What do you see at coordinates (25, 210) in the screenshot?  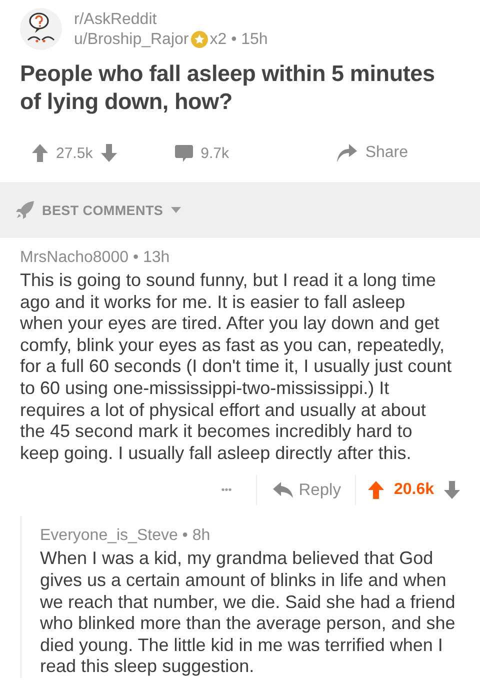 I see `rocket-icon` at bounding box center [25, 210].